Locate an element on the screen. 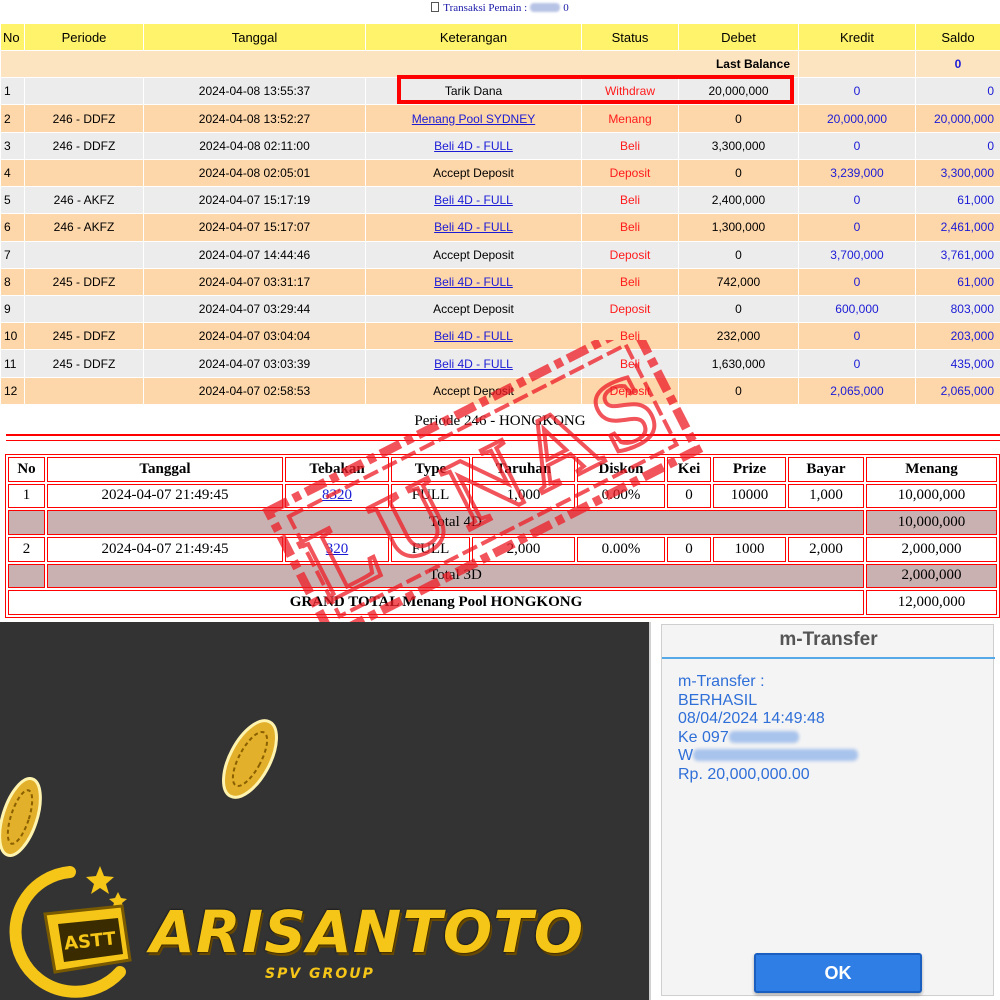 Image resolution: width=1000 pixels, height=1000 pixels. ok-button: OK is located at coordinates (838, 973).